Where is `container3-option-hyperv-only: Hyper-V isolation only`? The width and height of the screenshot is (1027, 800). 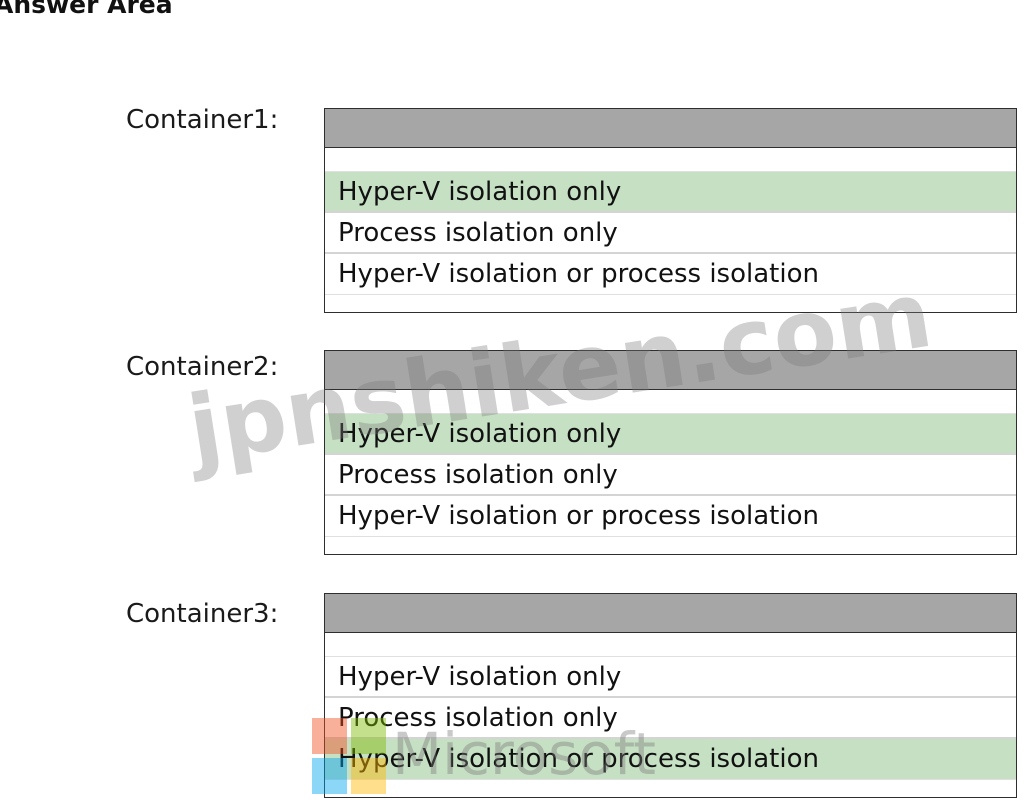 container3-option-hyperv-only: Hyper-V isolation only is located at coordinates (670, 677).